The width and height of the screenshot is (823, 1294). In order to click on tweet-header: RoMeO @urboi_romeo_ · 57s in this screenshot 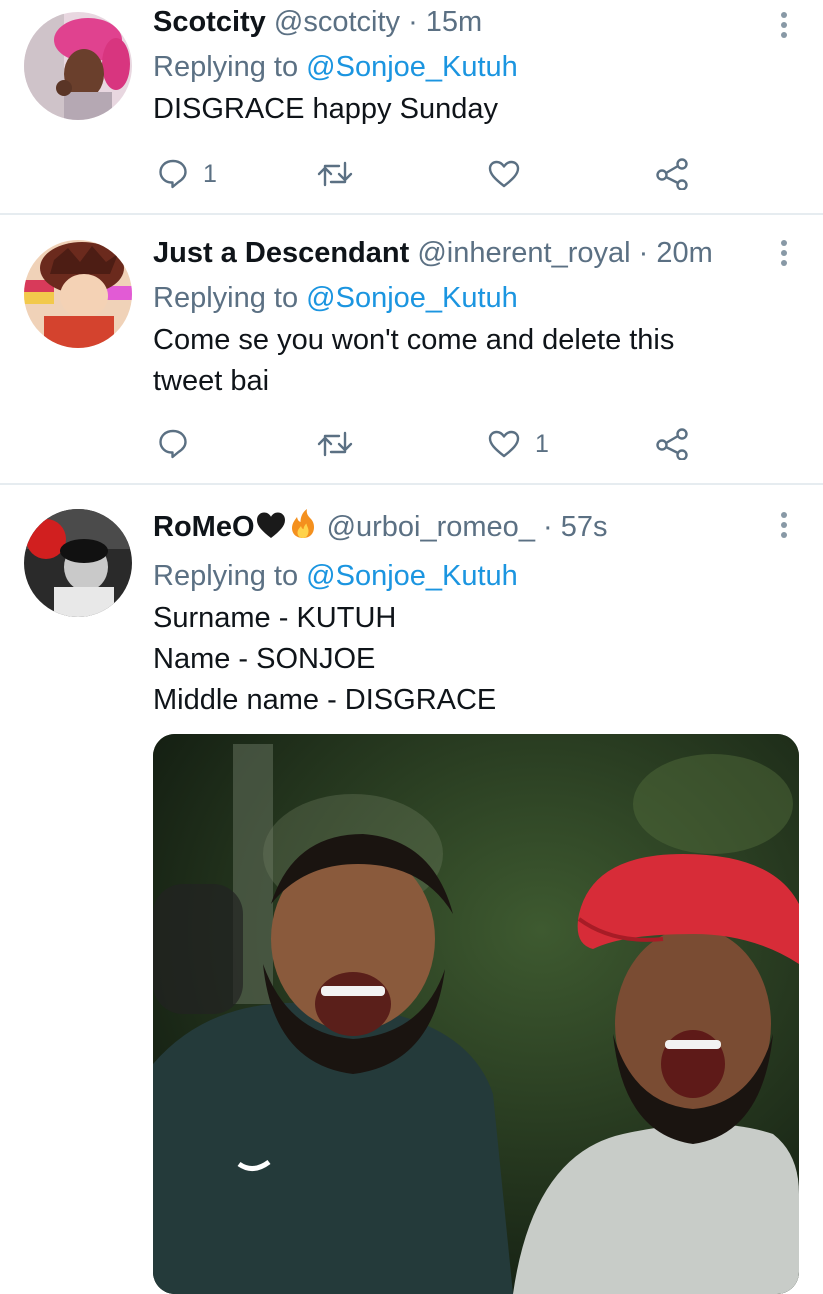, I will do `click(473, 528)`.